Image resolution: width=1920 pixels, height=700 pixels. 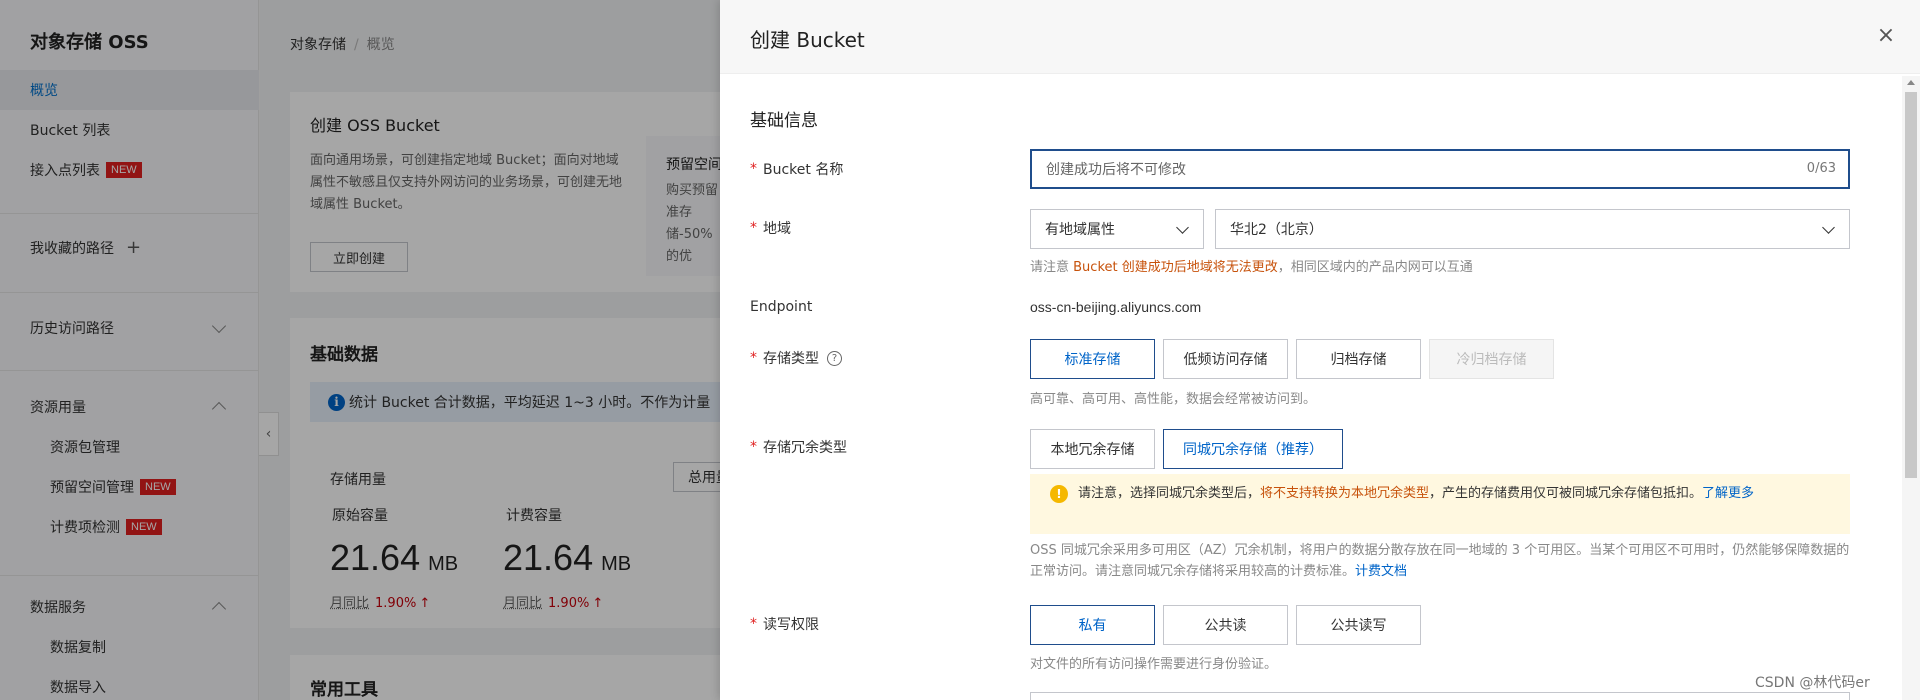 I want to click on storage-class-standard: 标准存储, so click(x=1092, y=359).